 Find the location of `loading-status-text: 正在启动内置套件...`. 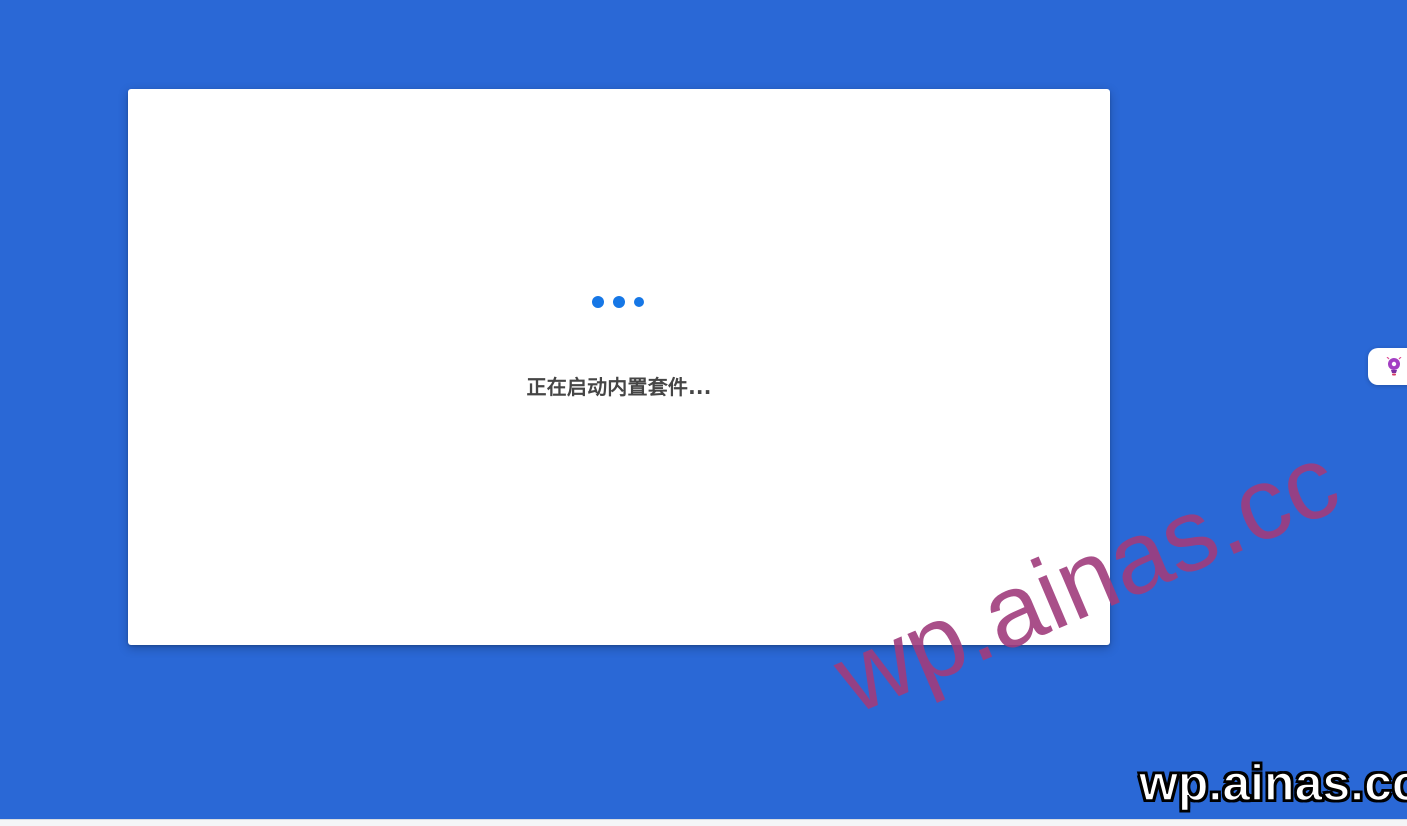

loading-status-text: 正在启动内置套件... is located at coordinates (619, 387).